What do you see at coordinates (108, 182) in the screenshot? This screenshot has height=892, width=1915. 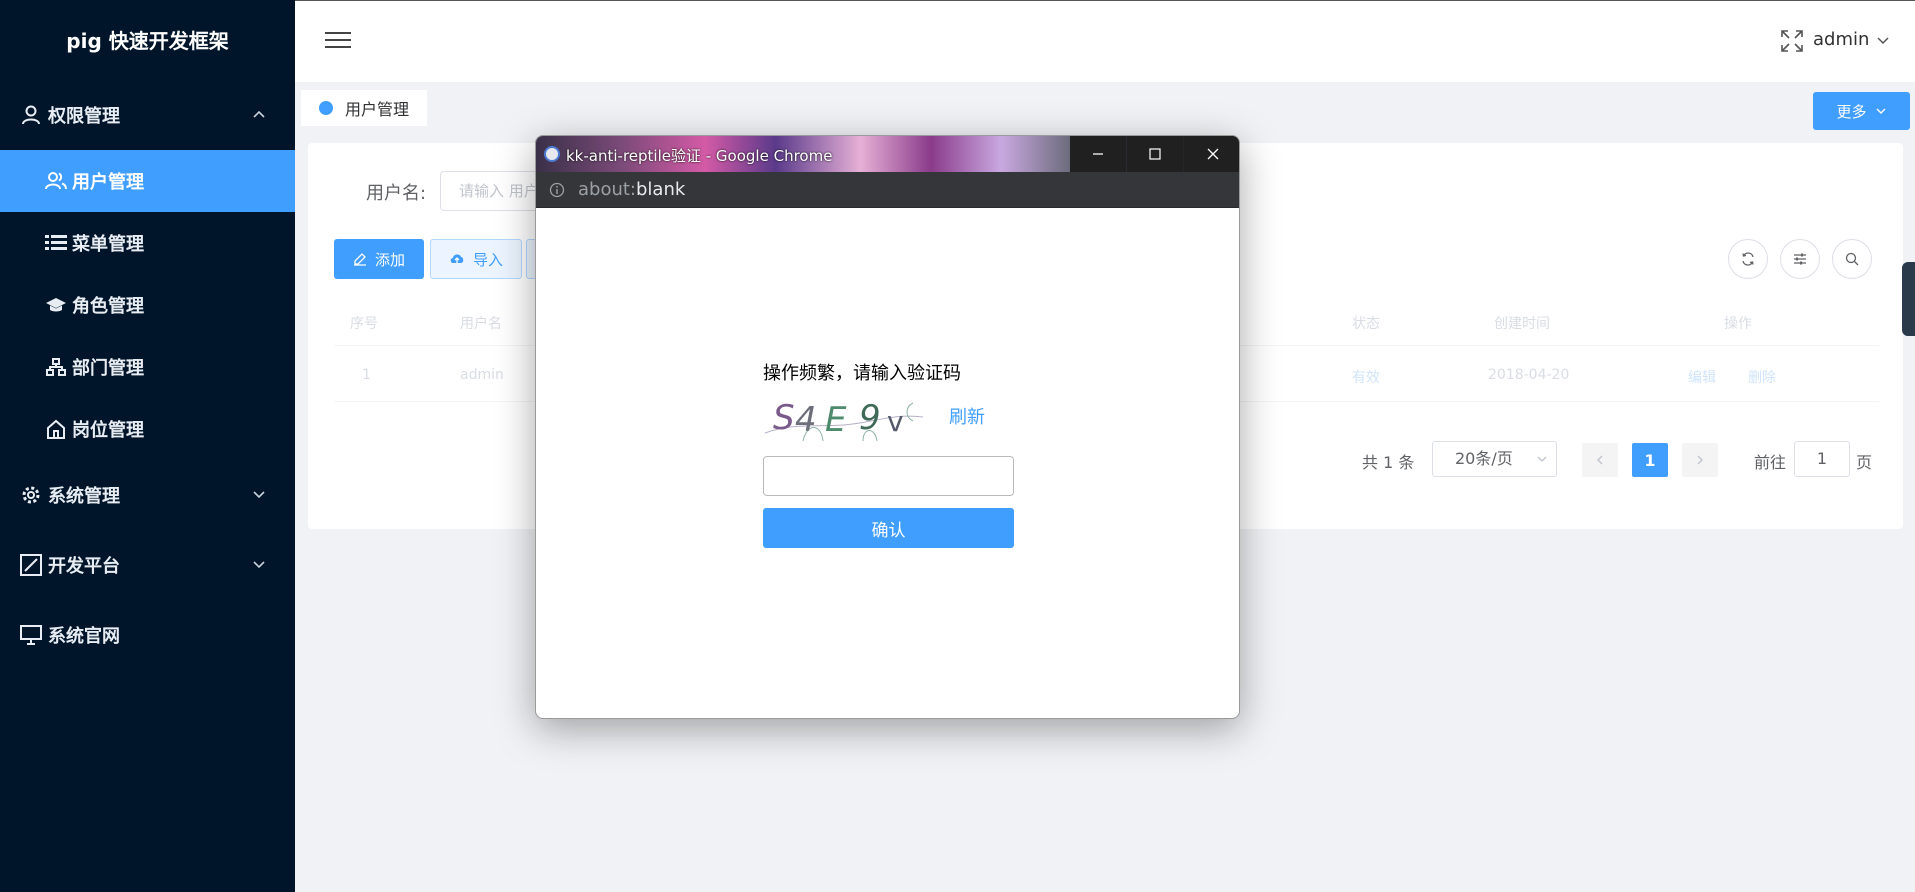 I see `sidebar-item-label: 用户管理` at bounding box center [108, 182].